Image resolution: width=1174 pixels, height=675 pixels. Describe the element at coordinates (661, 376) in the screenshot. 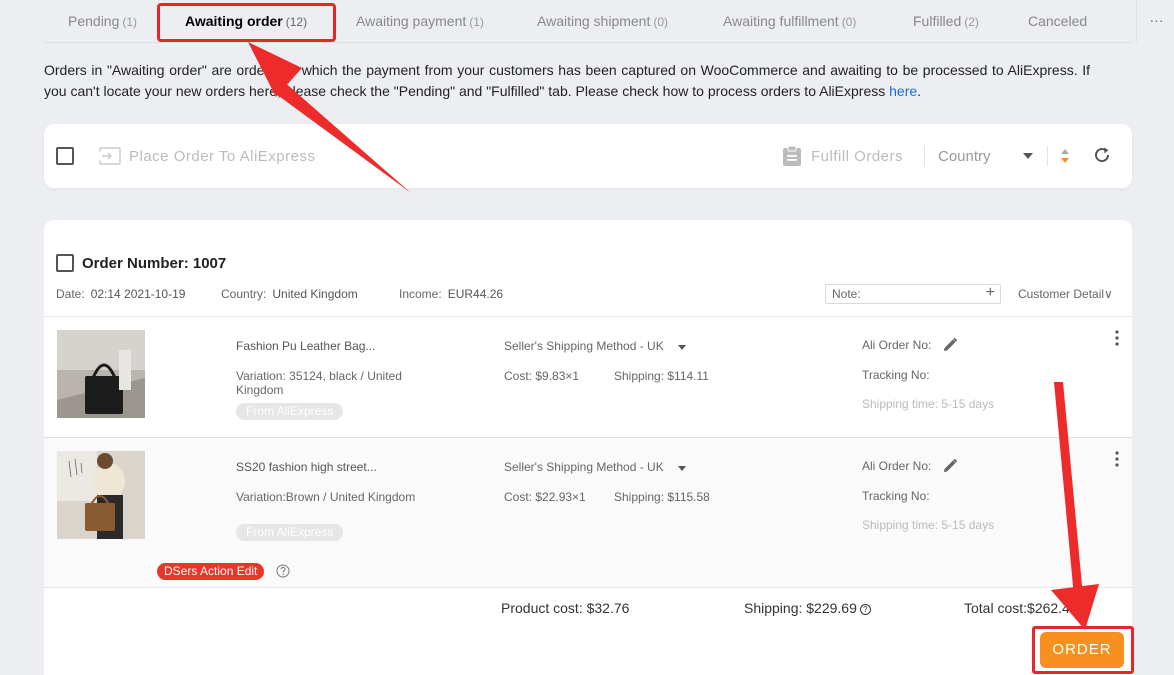

I see `item-shipping: Shipping: $114.11` at that location.